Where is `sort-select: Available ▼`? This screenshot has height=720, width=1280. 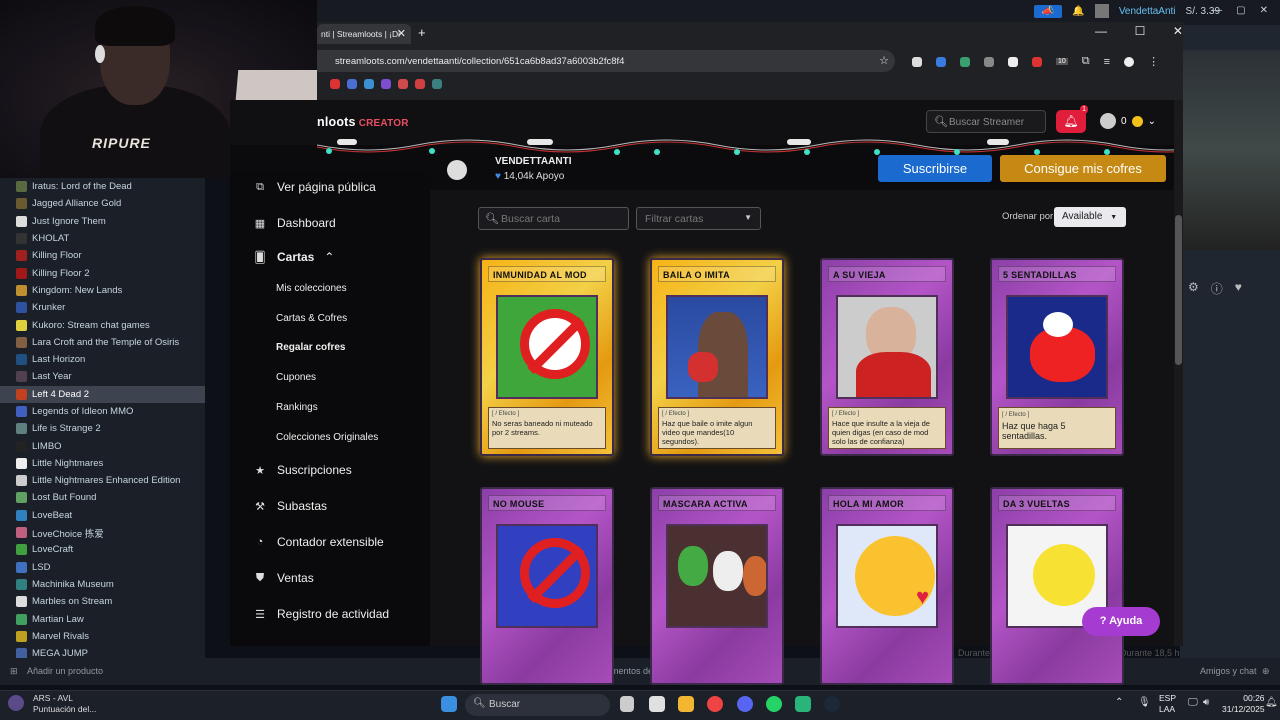
sort-select: Available ▼ is located at coordinates (1090, 217).